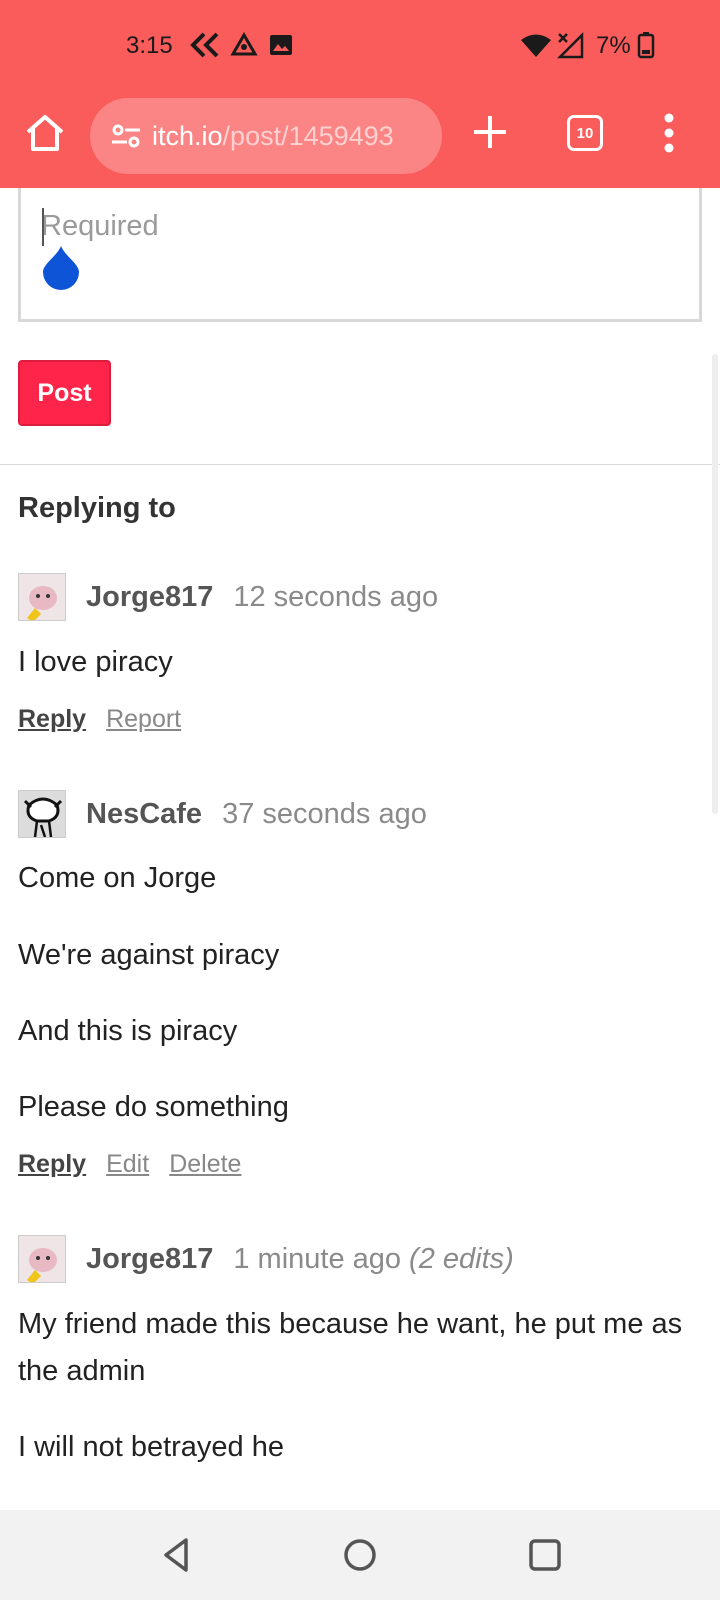 The image size is (720, 1600). I want to click on comment-text: Please do something, so click(153, 1107).